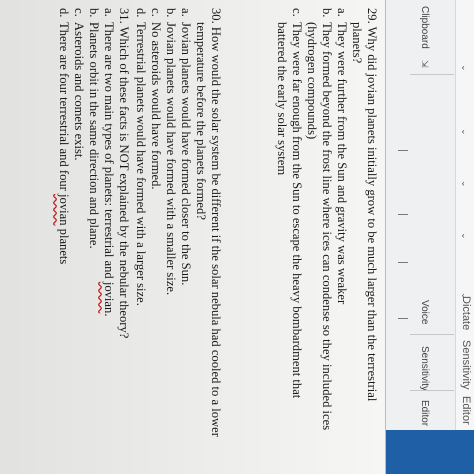  I want to click on dictate-button: Dictate, so click(466, 313).